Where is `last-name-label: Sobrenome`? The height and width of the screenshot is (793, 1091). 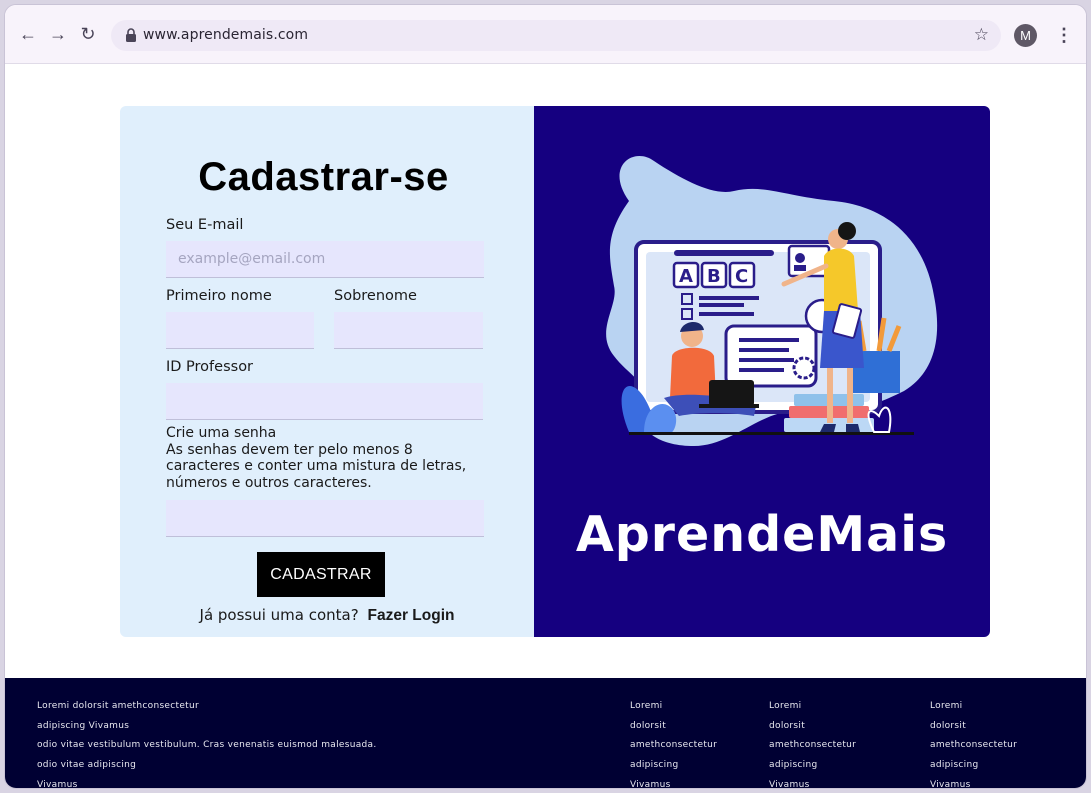 last-name-label: Sobrenome is located at coordinates (375, 296).